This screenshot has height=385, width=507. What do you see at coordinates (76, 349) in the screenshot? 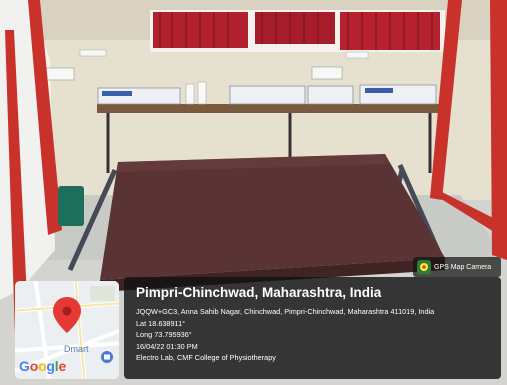
I see `map-poi-label: Dmart` at bounding box center [76, 349].